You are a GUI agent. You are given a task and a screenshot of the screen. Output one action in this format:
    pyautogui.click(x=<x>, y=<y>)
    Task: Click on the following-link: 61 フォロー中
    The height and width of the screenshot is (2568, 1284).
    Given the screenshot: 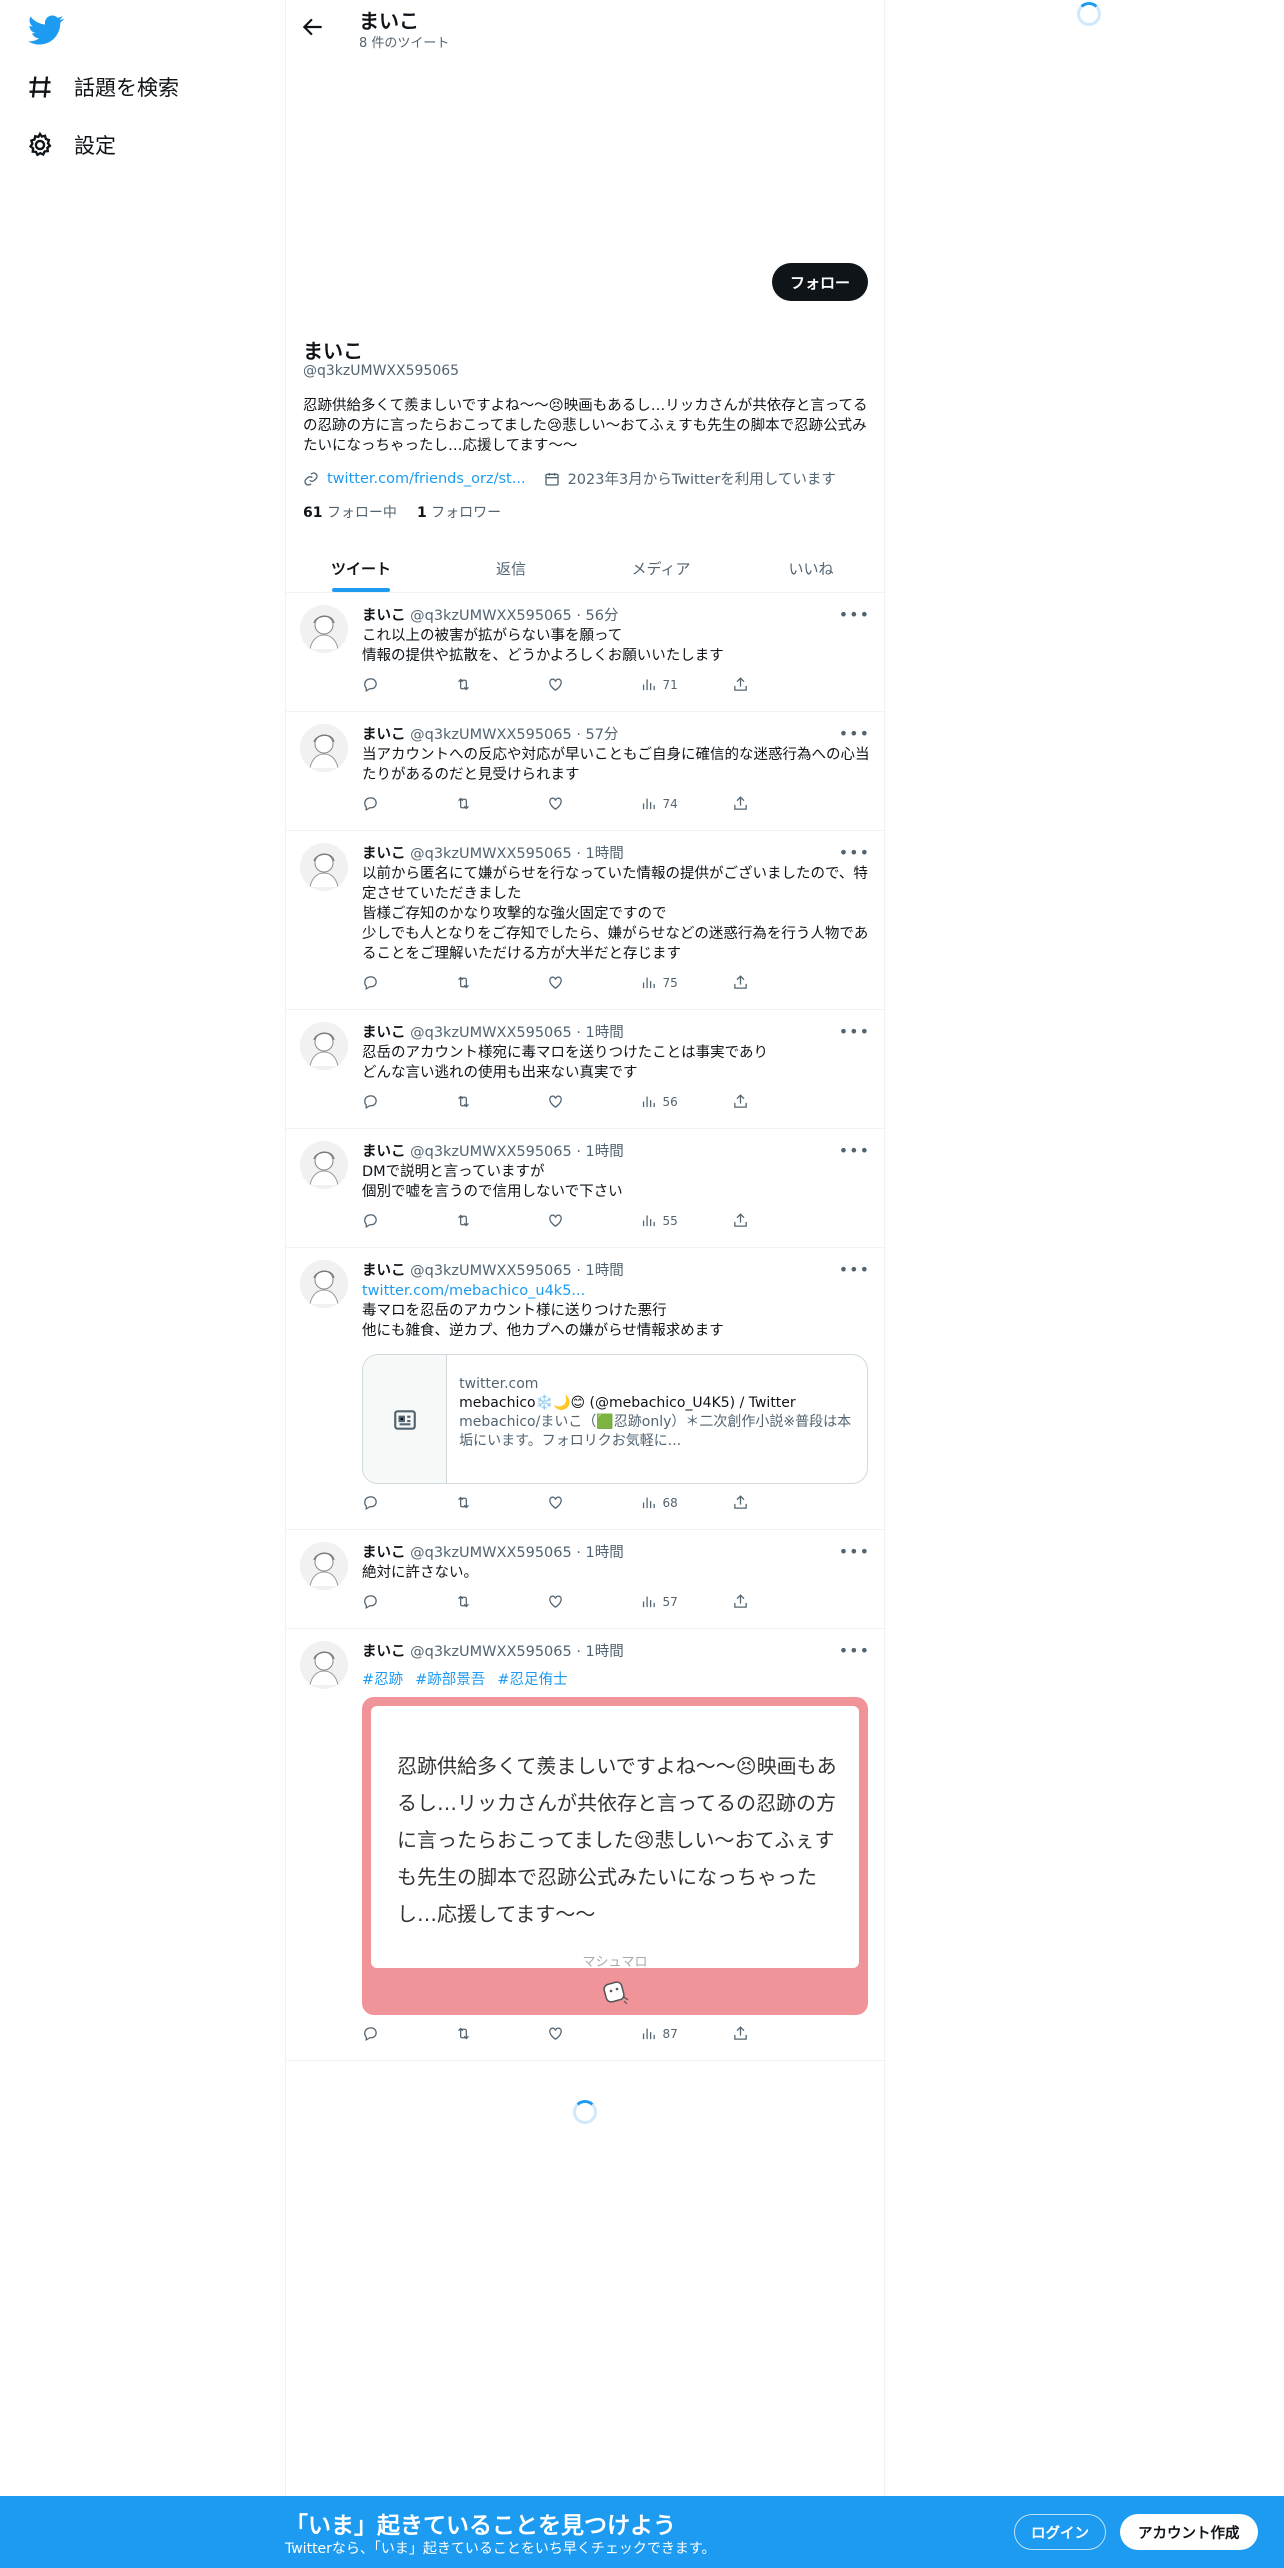 What is the action you would take?
    pyautogui.click(x=350, y=512)
    